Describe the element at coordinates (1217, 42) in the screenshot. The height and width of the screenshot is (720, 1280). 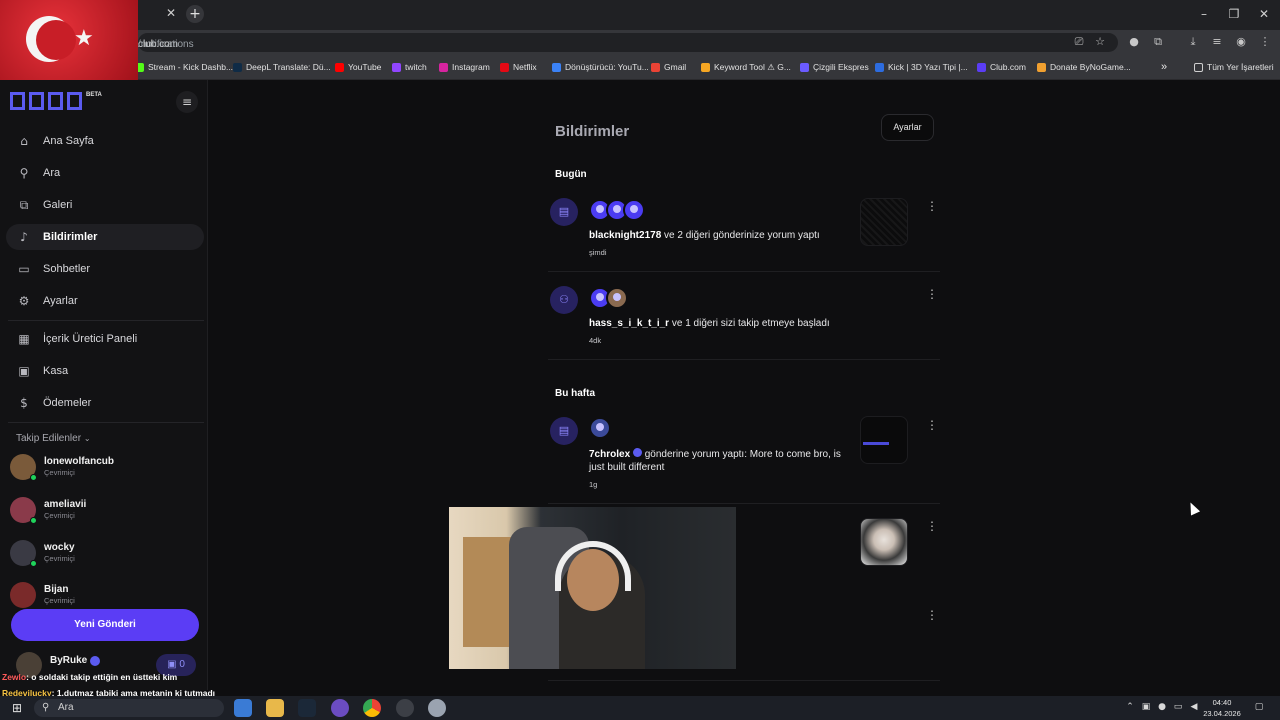
I see `media-icon: ≡` at that location.